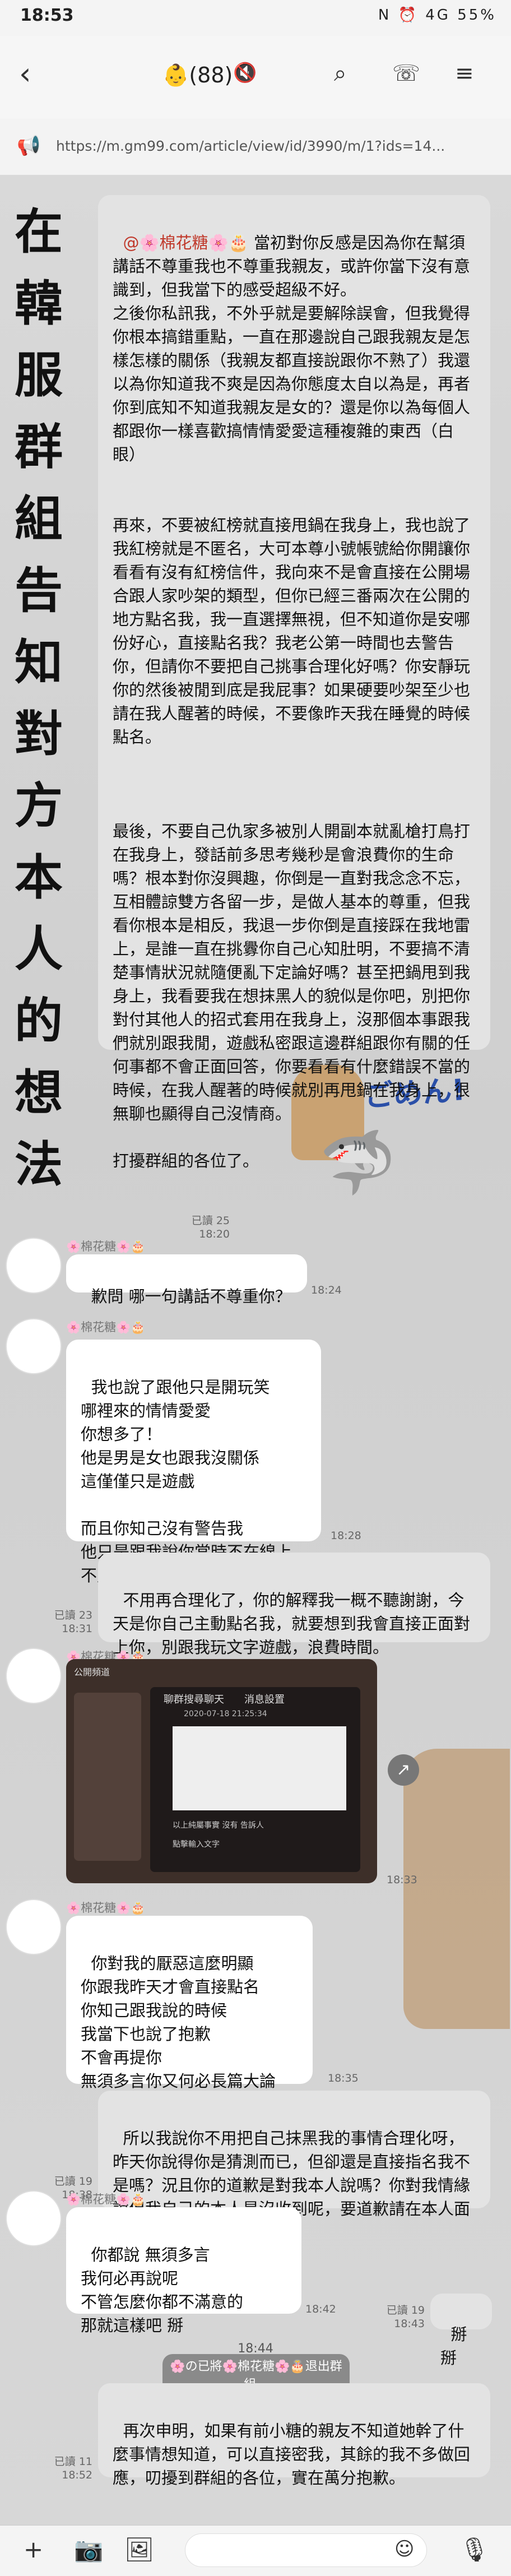 Image resolution: width=511 pixels, height=2576 pixels. Describe the element at coordinates (219, 1825) in the screenshot. I see `image-caption: 以上純屬事實 沒有 告訴人` at that location.